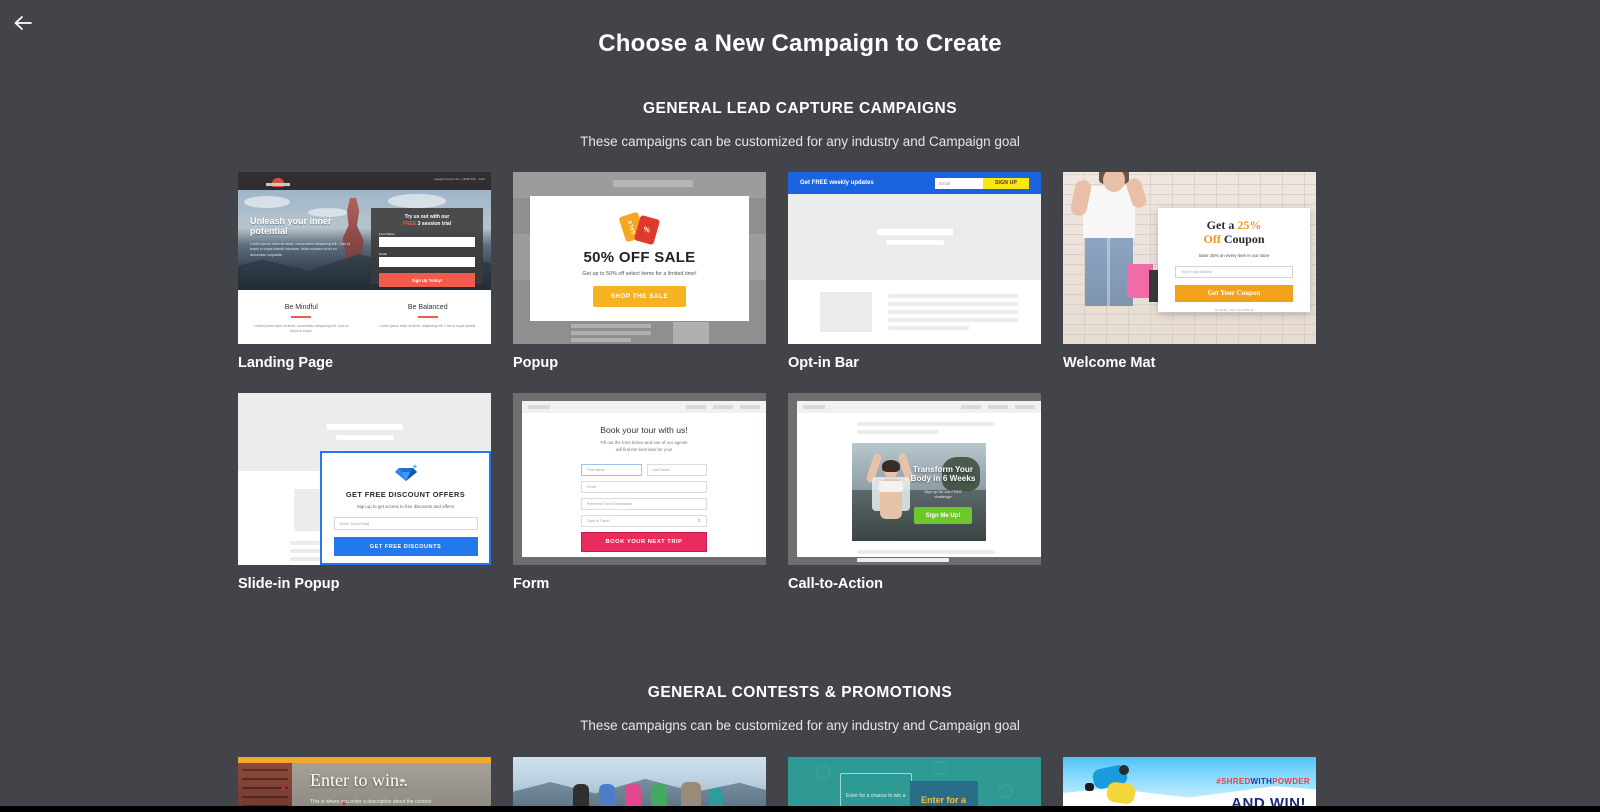  I want to click on wm-fine-print: No thanks, I don't want 25% off, so click(1234, 309).